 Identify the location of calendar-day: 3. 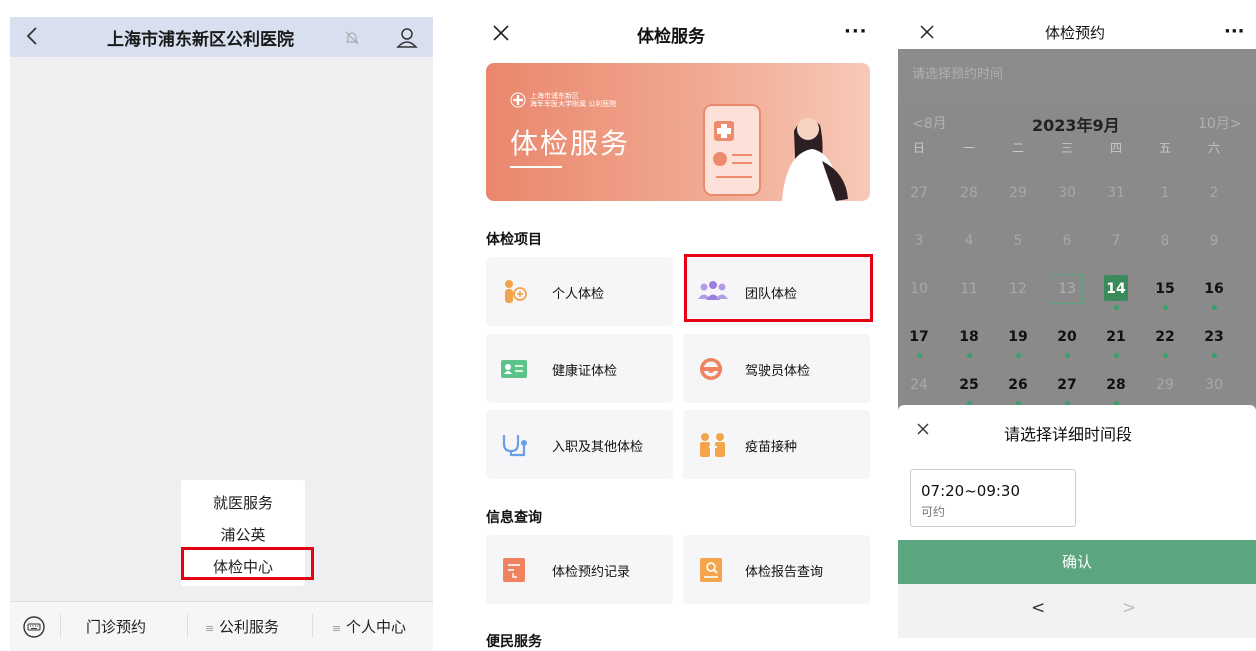
(919, 241).